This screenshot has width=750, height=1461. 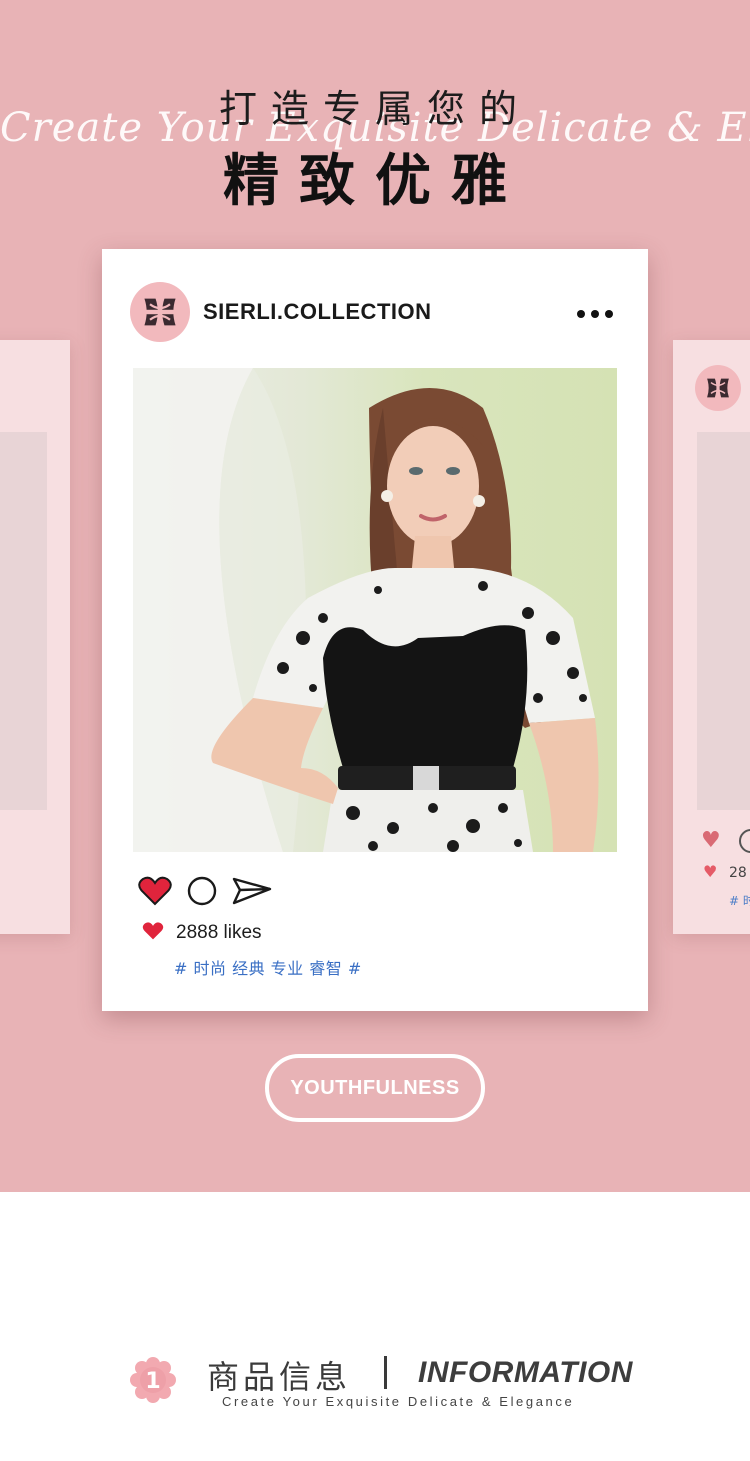 What do you see at coordinates (252, 893) in the screenshot?
I see `send-icon` at bounding box center [252, 893].